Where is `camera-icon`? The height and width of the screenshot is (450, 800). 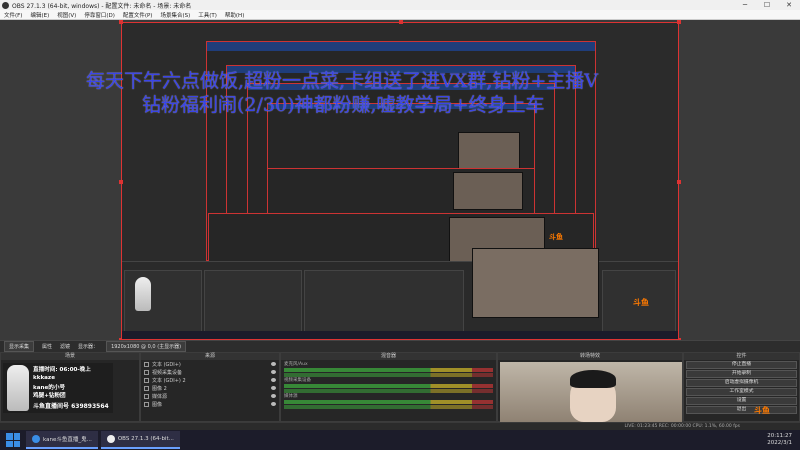
camera-icon is located at coordinates (146, 372).